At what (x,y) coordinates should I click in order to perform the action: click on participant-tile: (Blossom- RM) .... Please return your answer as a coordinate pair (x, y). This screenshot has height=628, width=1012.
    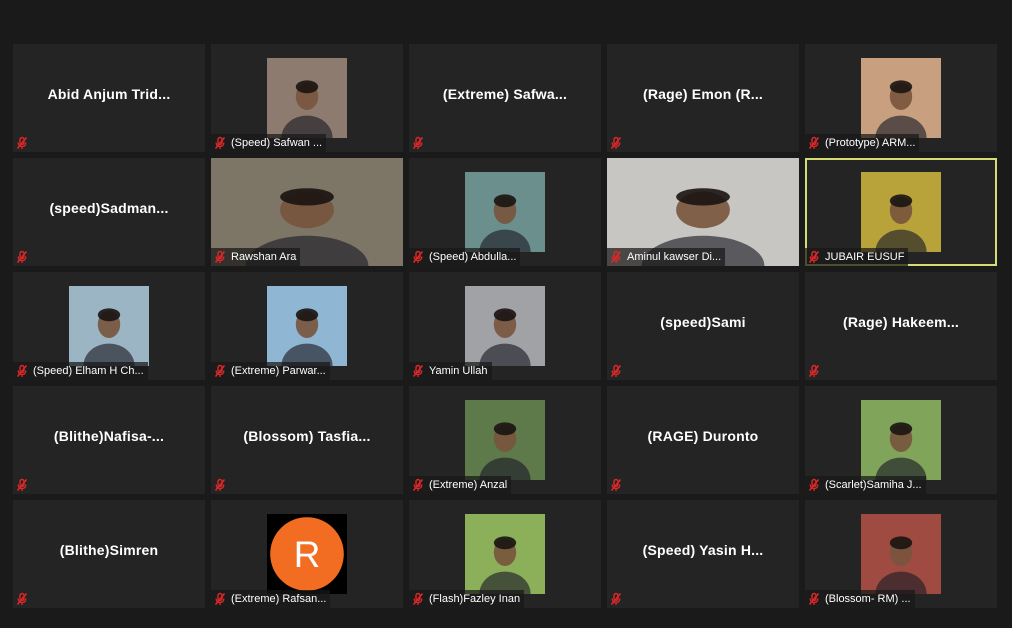
    Looking at the image, I should click on (901, 554).